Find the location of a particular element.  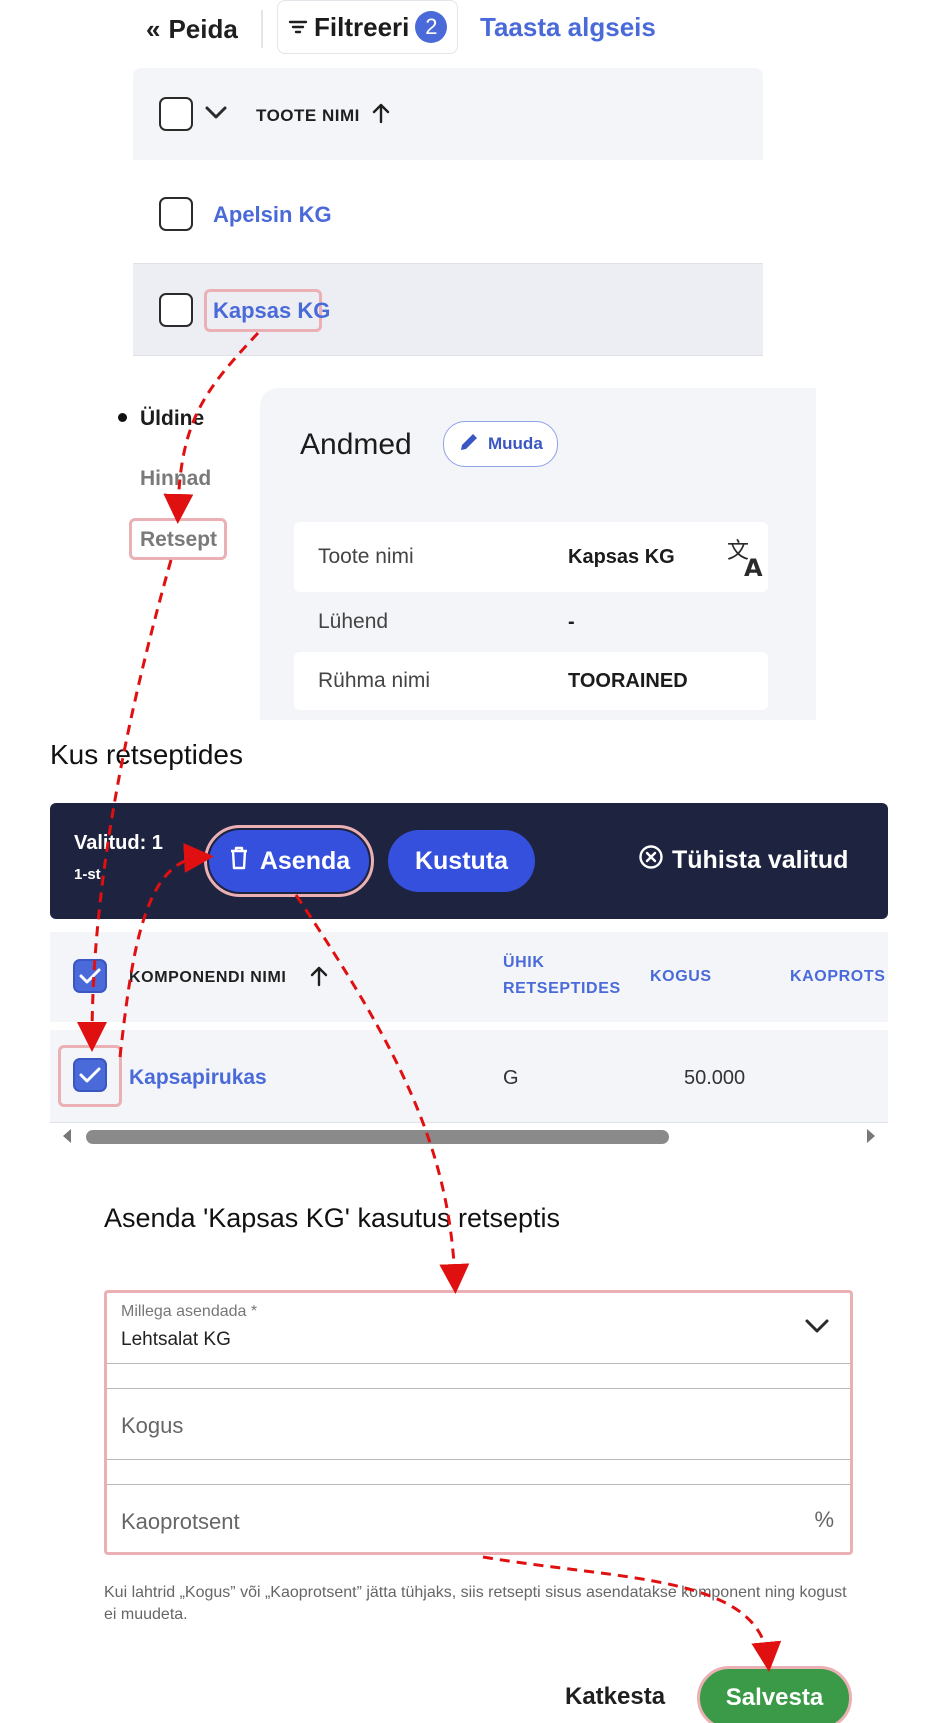

replace-button: Asenda is located at coordinates (289, 861).